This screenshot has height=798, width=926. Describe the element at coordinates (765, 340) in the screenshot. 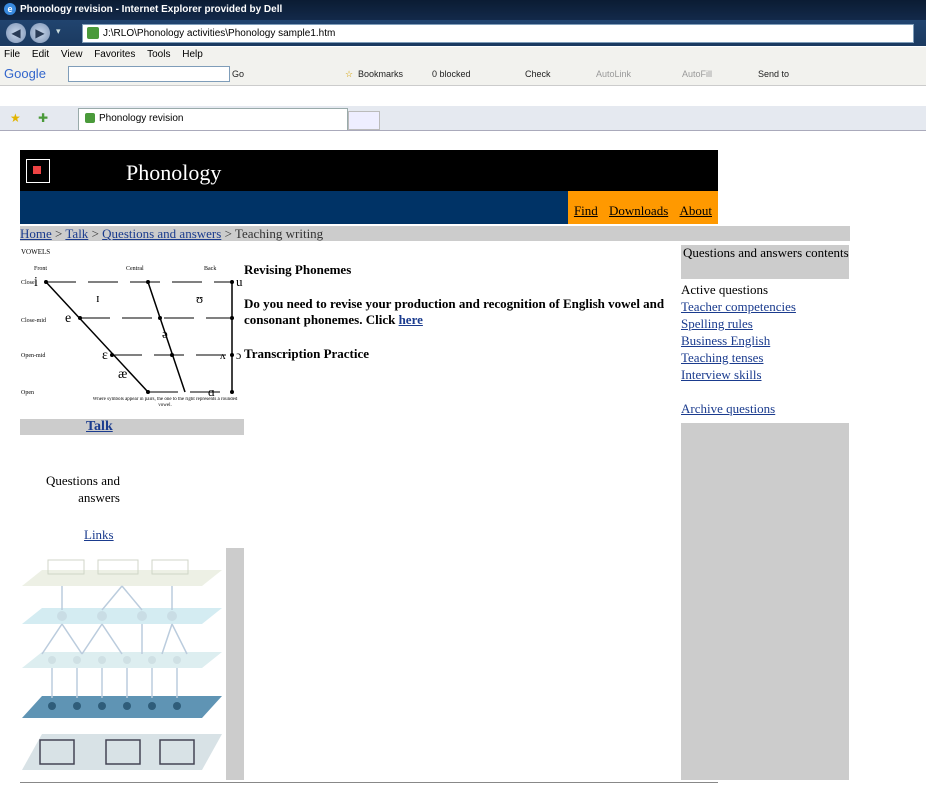

I see `sidebar-item-business-english: Business English` at that location.